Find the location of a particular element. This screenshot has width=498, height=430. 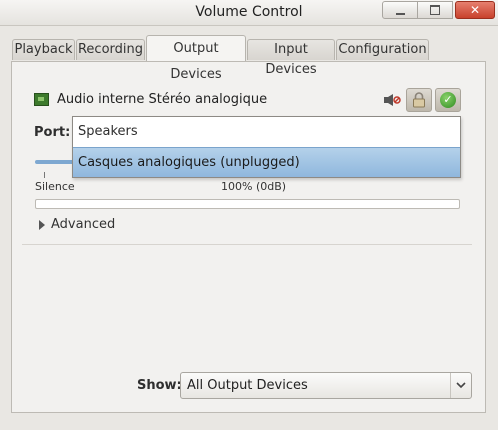

minimize-button is located at coordinates (400, 10).